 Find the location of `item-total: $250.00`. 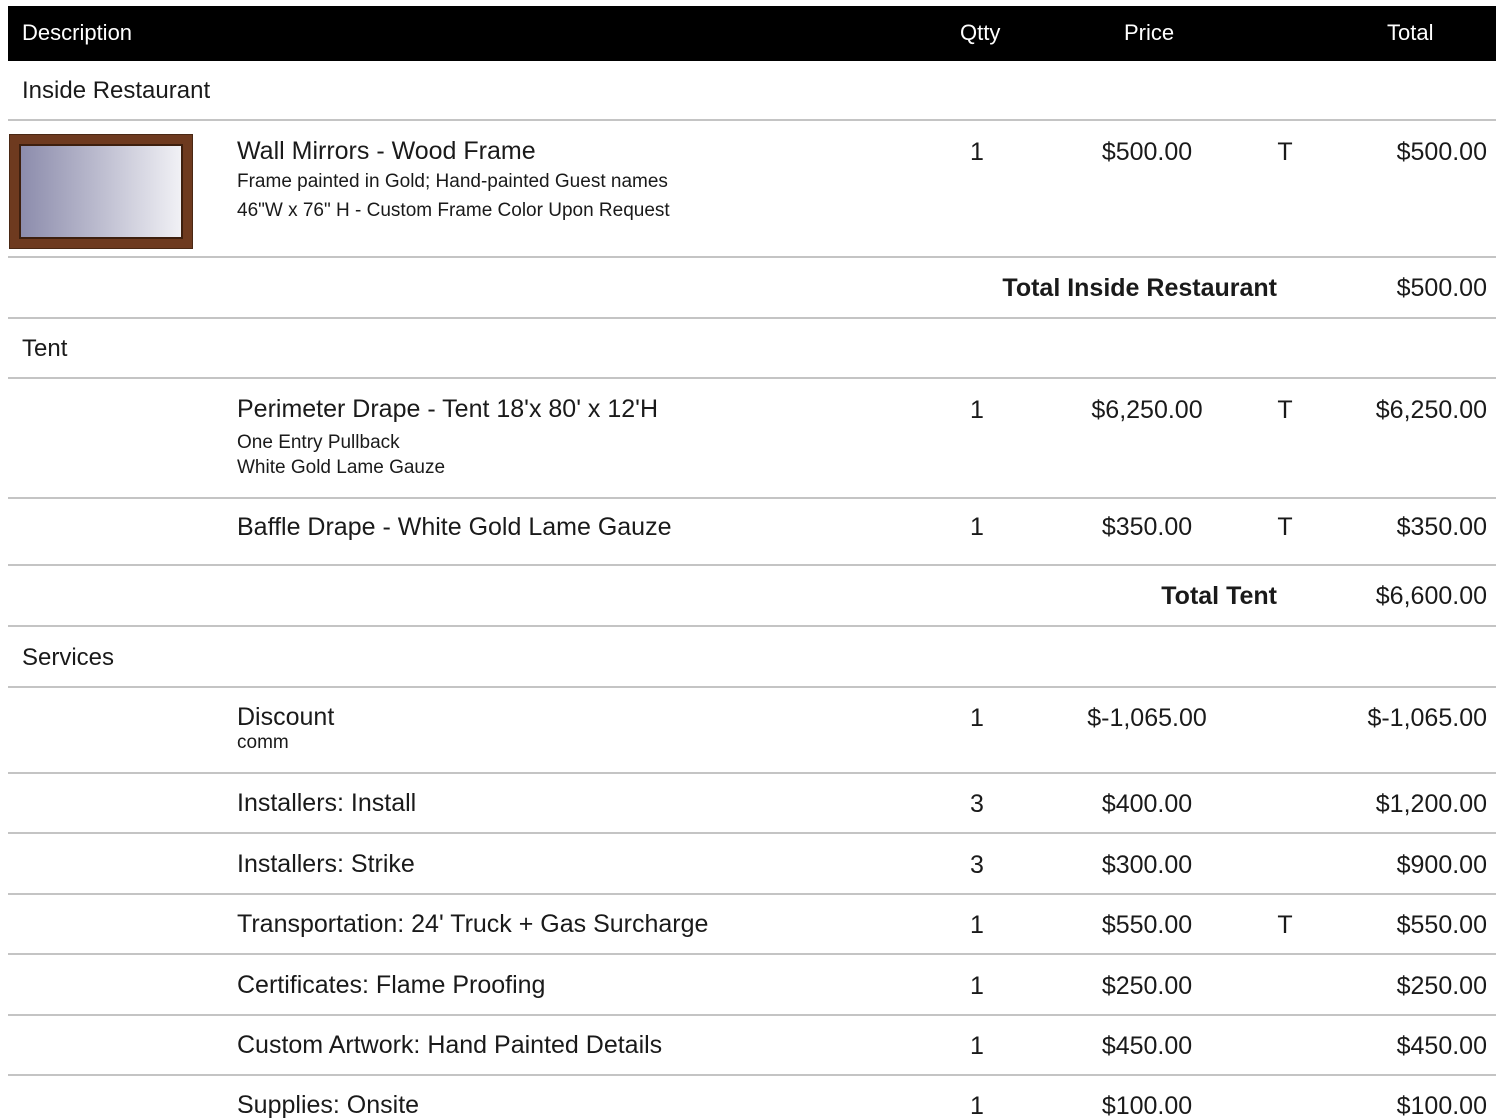

item-total: $250.00 is located at coordinates (1441, 986).